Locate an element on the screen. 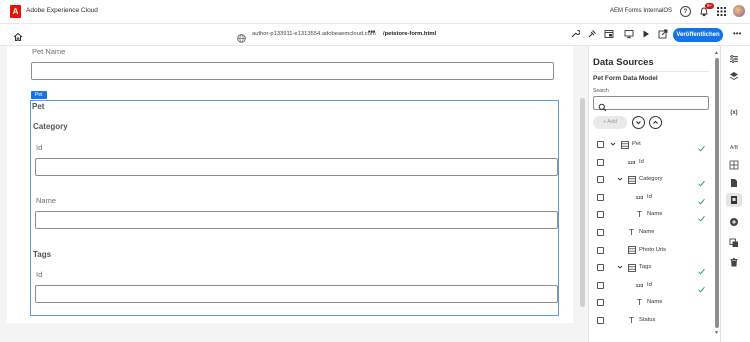  tree-item: Category is located at coordinates (651, 180).